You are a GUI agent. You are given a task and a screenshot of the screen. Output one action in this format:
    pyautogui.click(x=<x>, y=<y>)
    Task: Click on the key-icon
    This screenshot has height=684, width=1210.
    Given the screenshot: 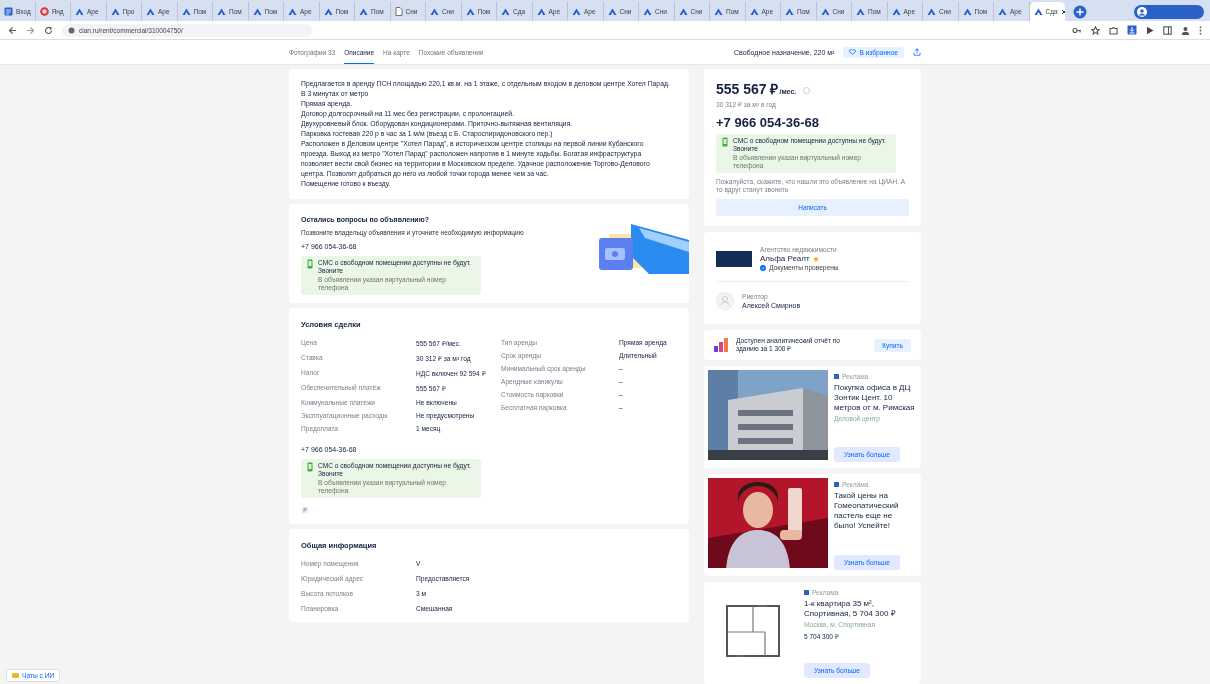 What is the action you would take?
    pyautogui.click(x=1077, y=30)
    